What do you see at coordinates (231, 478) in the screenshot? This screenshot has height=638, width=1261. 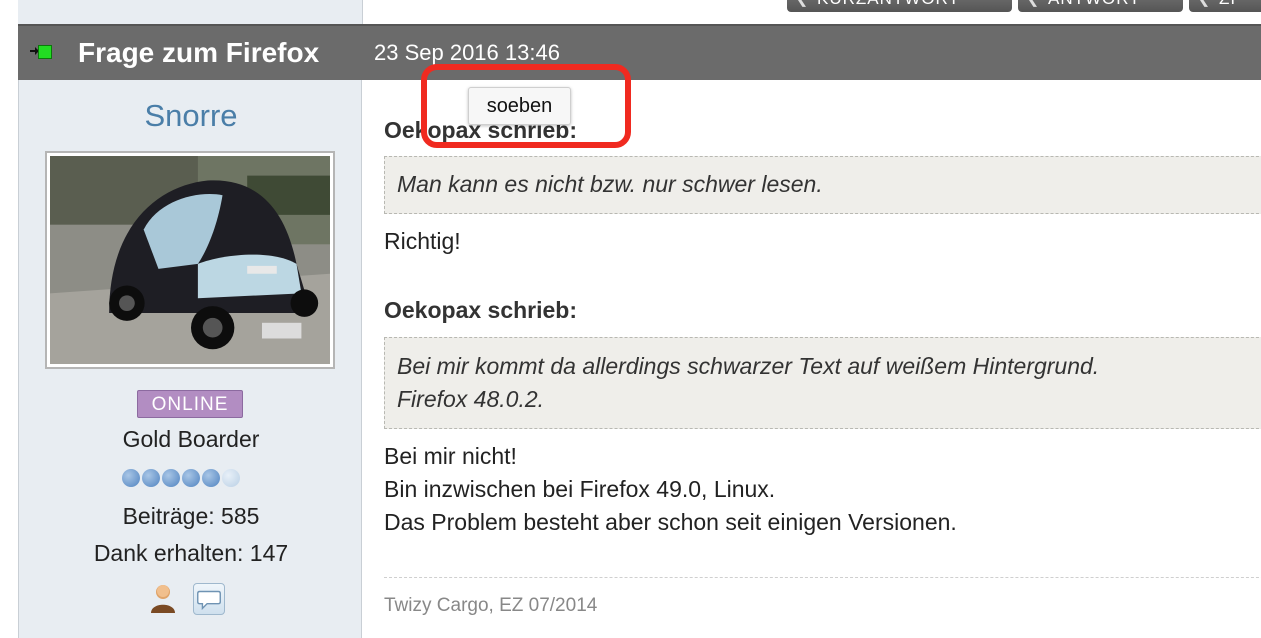 I see `rank-dot-empty` at bounding box center [231, 478].